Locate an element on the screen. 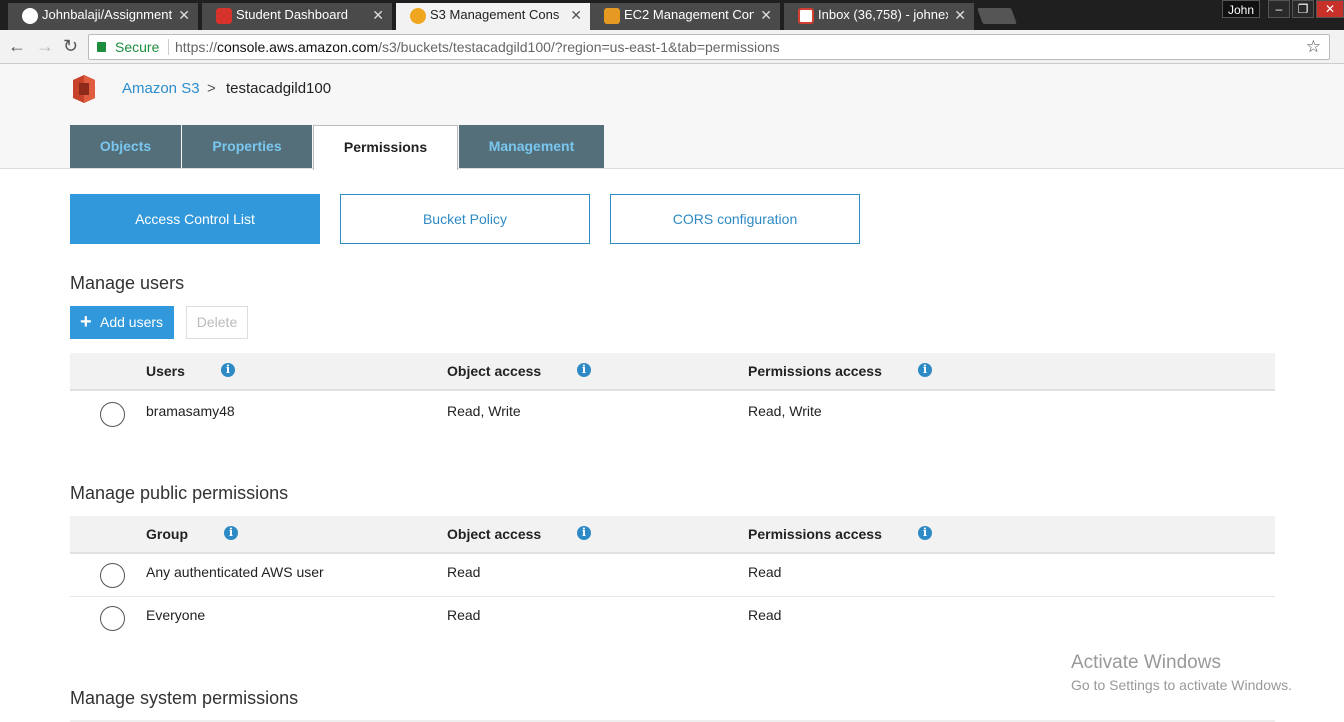 Image resolution: width=1344 pixels, height=722 pixels. restore-icon: ❐ is located at coordinates (1303, 9).